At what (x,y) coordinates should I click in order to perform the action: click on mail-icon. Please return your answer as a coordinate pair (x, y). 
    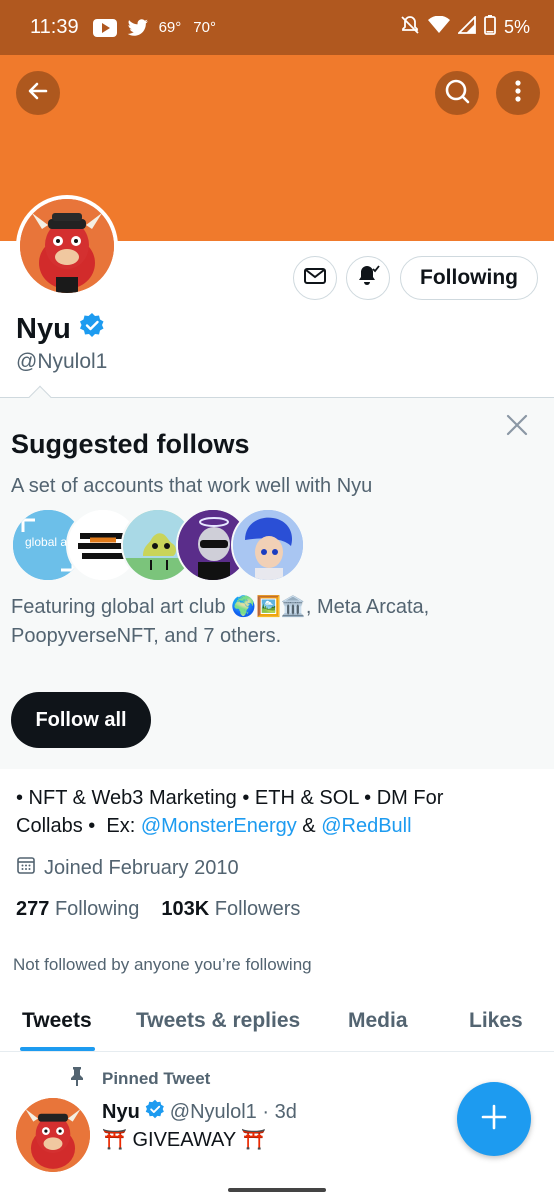
    Looking at the image, I should click on (315, 278).